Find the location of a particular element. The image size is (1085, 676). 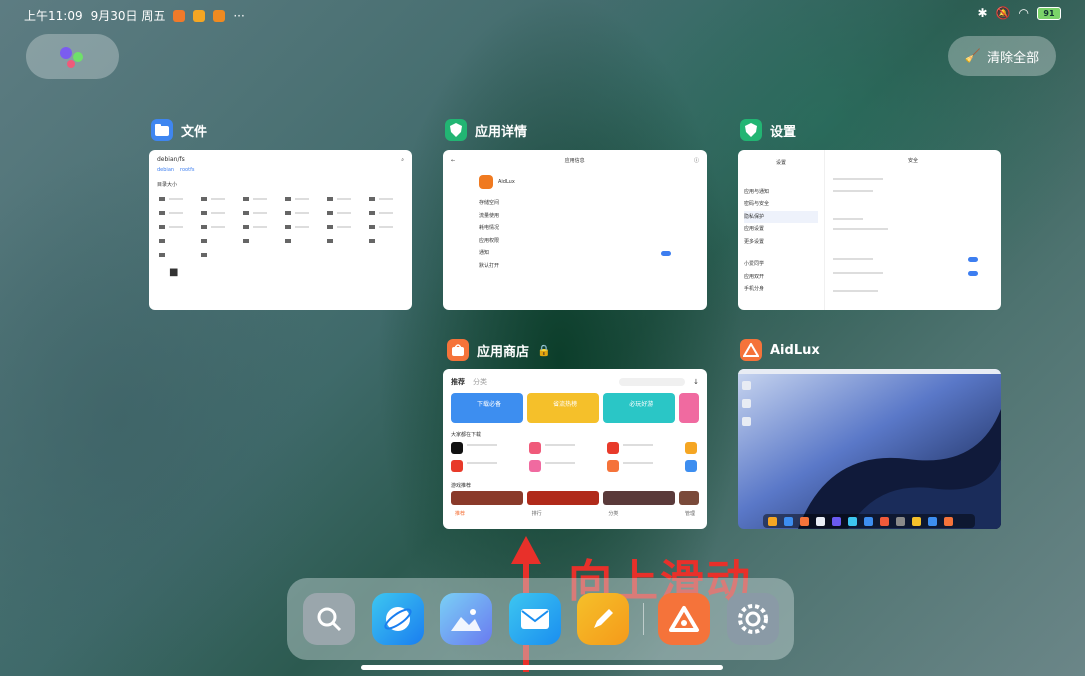

battery-icon: 91 is located at coordinates (1049, 13).